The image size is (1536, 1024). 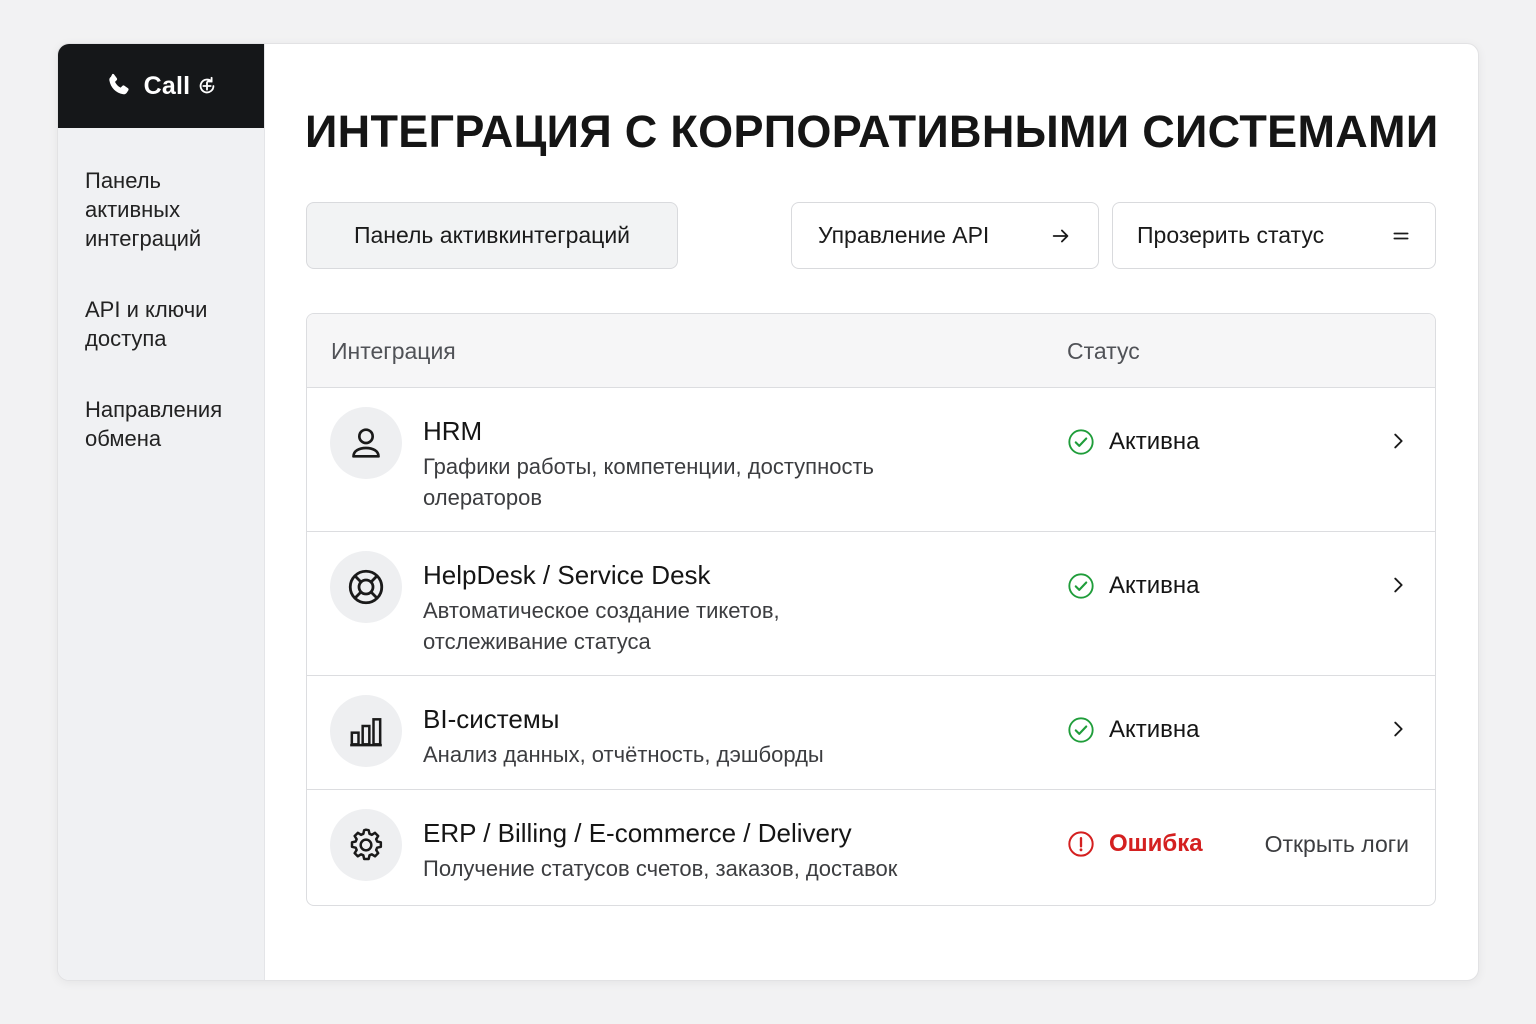 I want to click on sidebar-item-exchange-directions: Направления обмена, so click(x=167, y=424).